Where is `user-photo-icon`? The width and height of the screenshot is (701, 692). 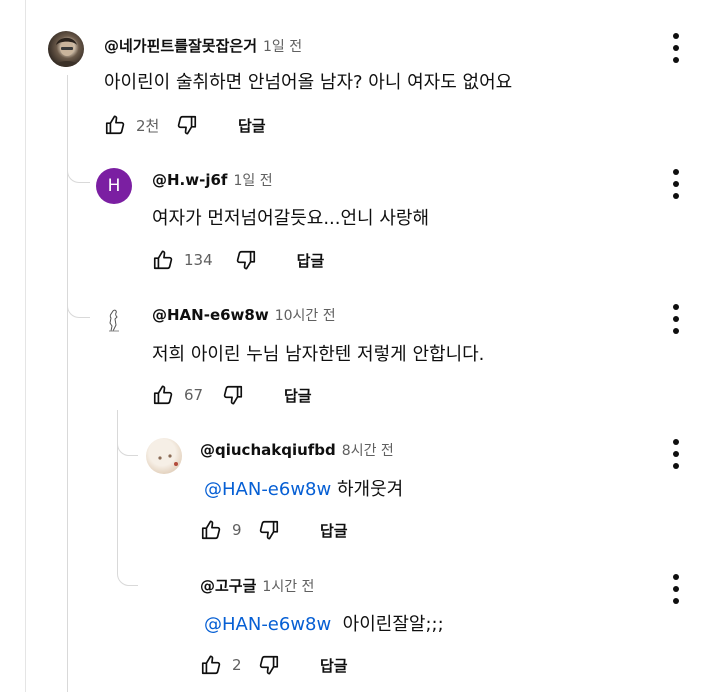
user-photo-icon is located at coordinates (67, 52).